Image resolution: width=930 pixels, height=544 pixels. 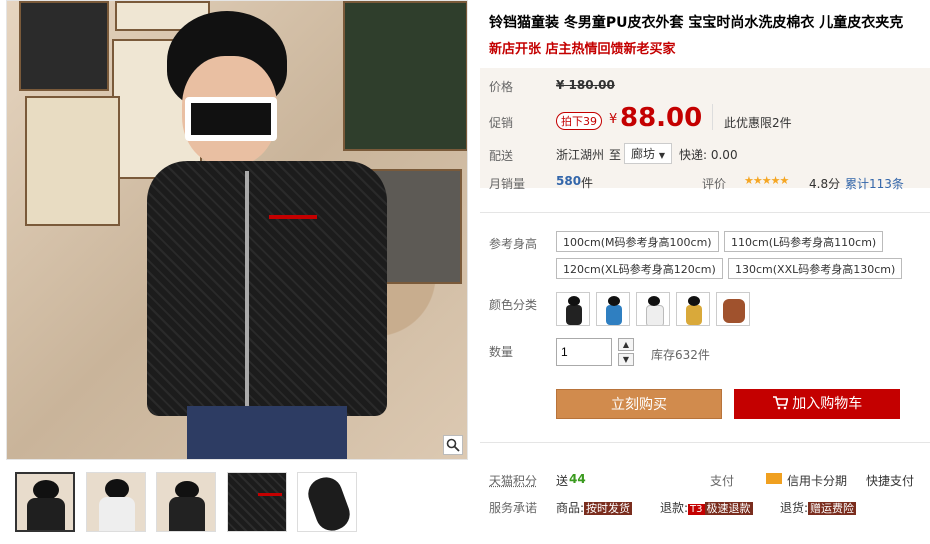 I want to click on add-to-cart-button: 加入购物车, so click(x=817, y=404).